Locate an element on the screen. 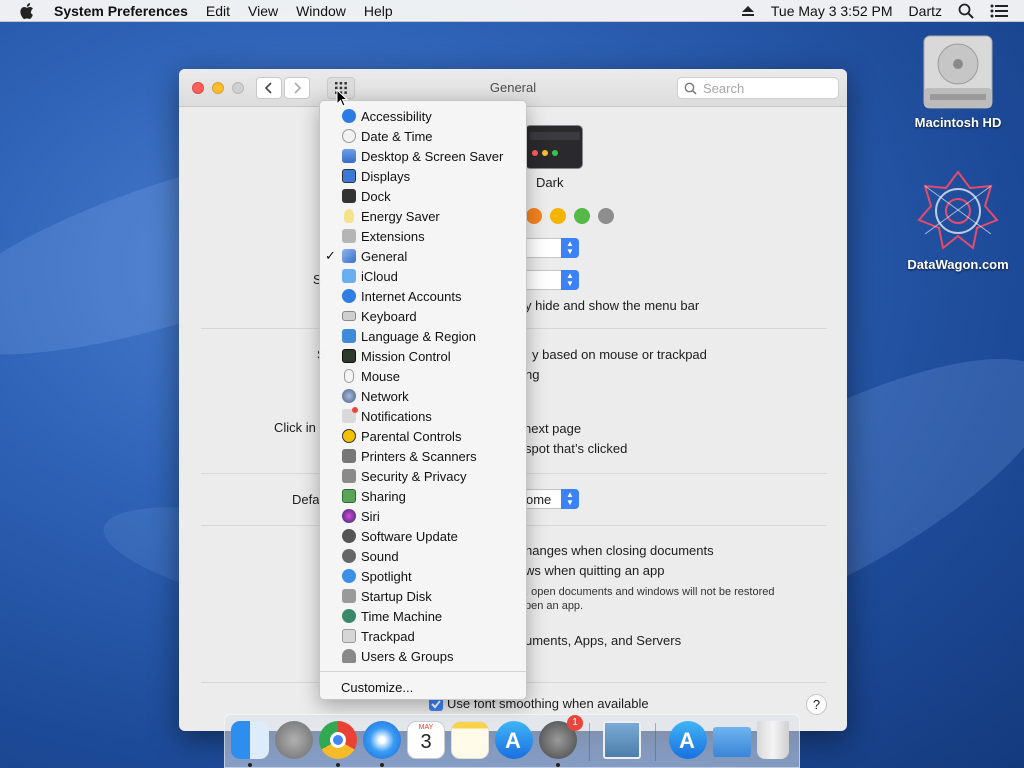 This screenshot has height=768, width=1024. icloud-icon is located at coordinates (349, 276).